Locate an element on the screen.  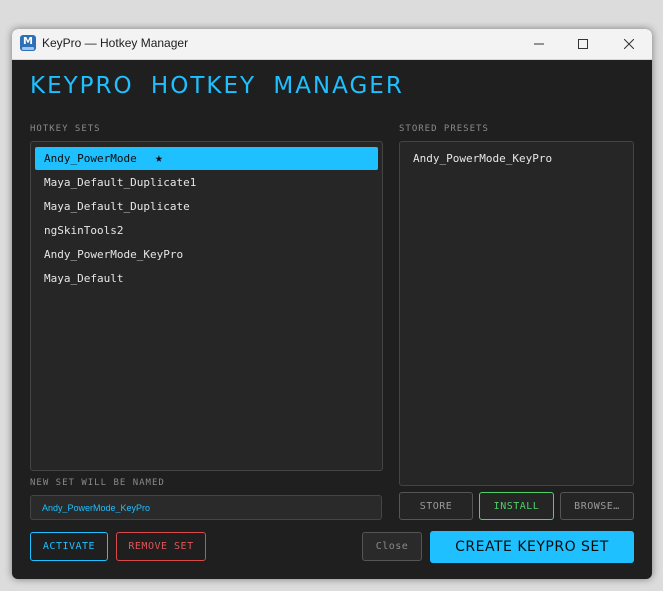
close-icon is located at coordinates (629, 44).